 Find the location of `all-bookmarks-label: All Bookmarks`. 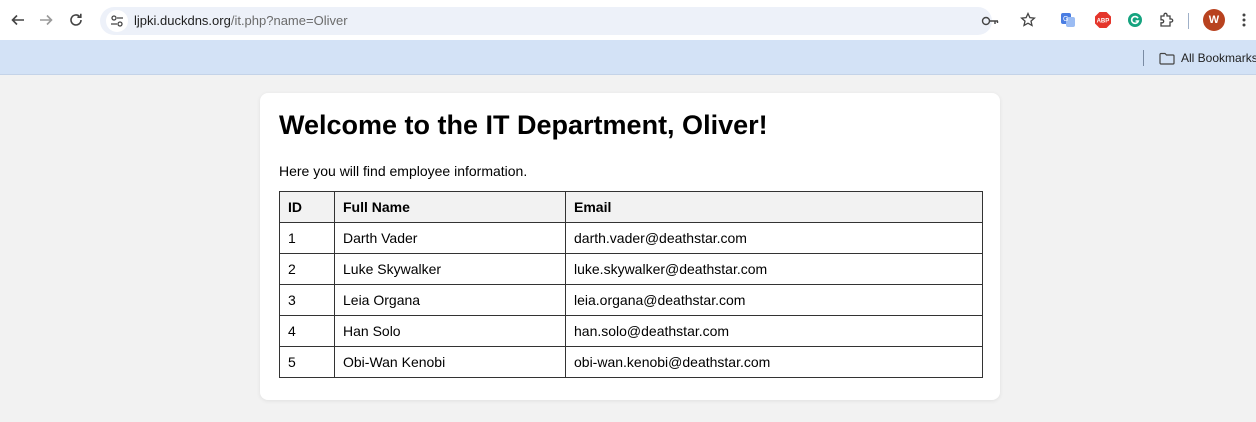

all-bookmarks-label: All Bookmarks is located at coordinates (1218, 58).